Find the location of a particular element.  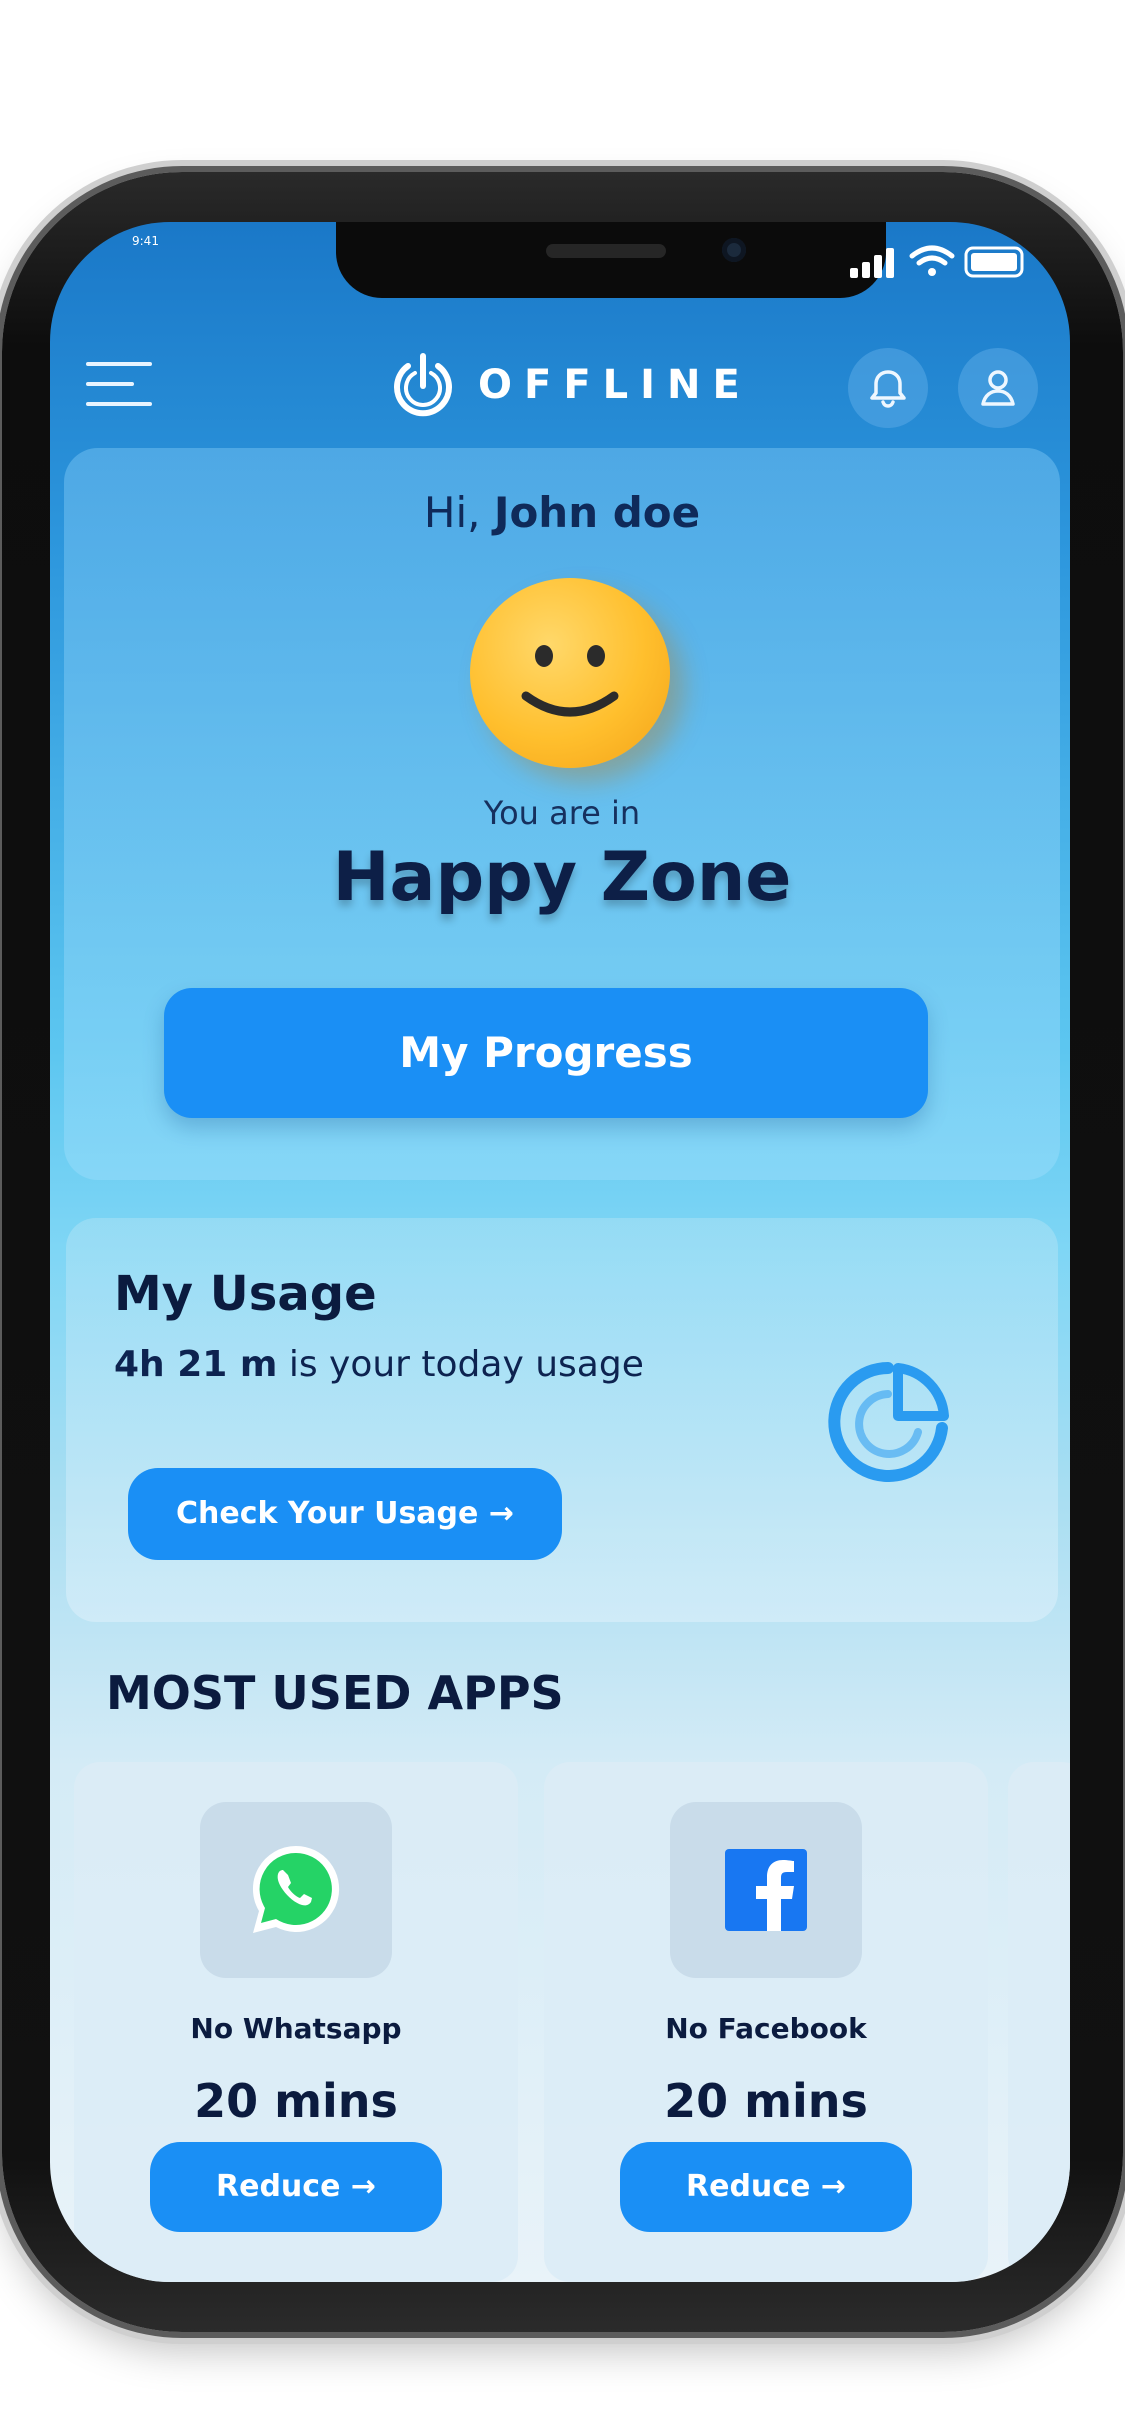

notifications-button is located at coordinates (888, 388).